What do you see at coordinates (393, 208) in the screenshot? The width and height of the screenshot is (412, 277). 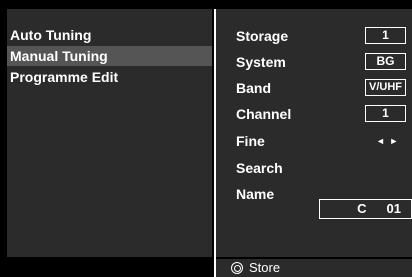 I see `name-number: 01` at bounding box center [393, 208].